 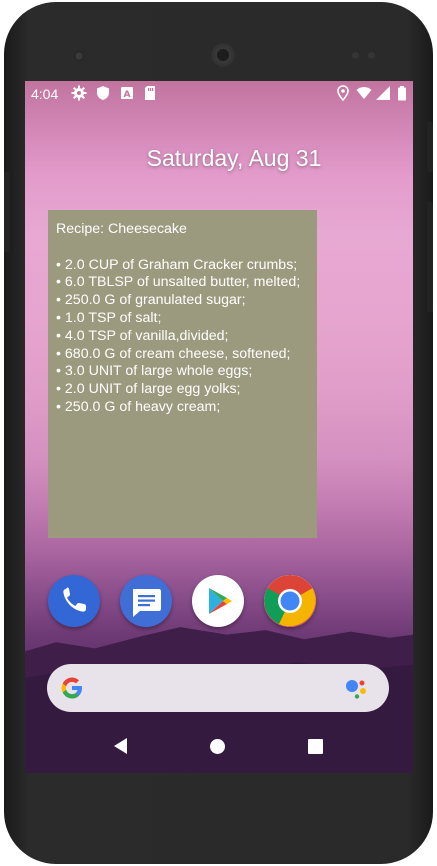 I want to click on signal-icon, so click(x=383, y=93).